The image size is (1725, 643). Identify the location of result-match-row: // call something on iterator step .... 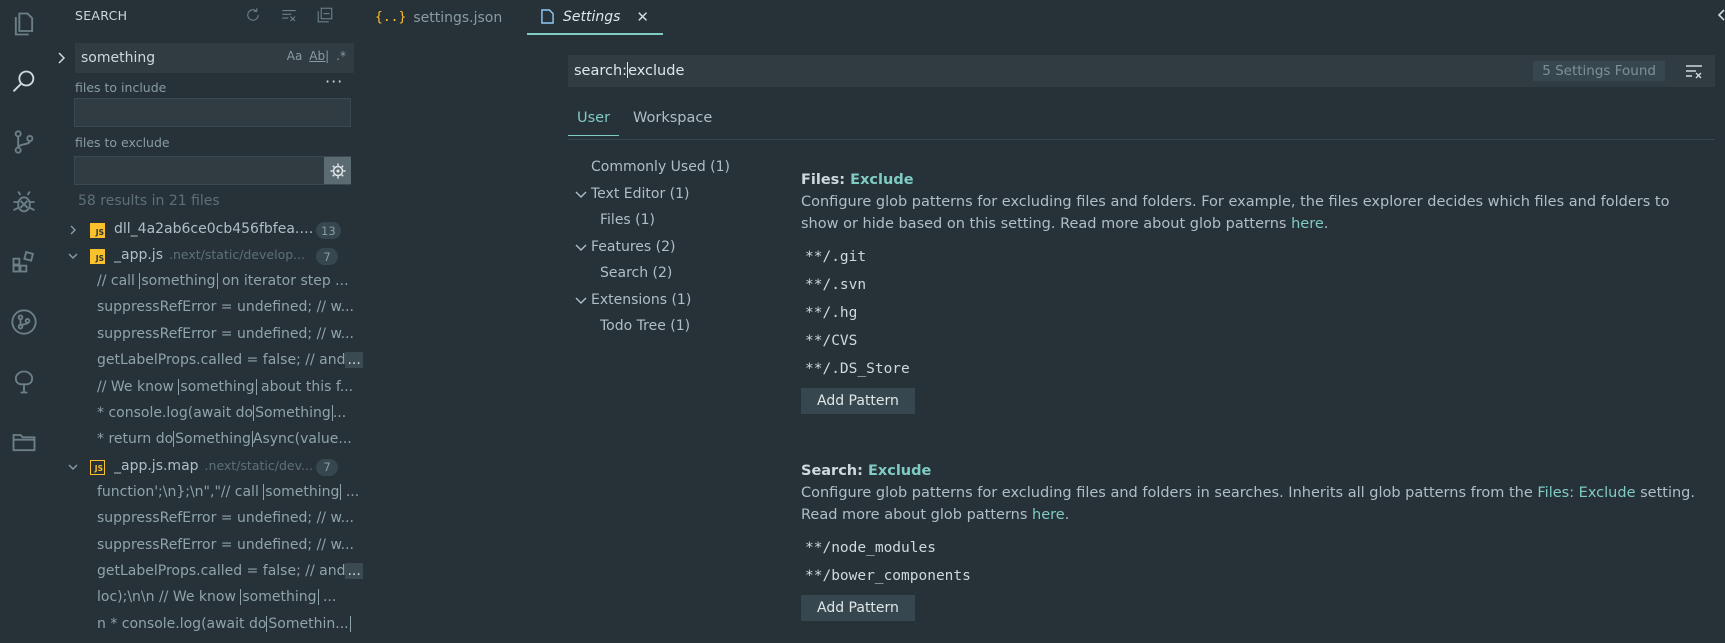
(205, 282).